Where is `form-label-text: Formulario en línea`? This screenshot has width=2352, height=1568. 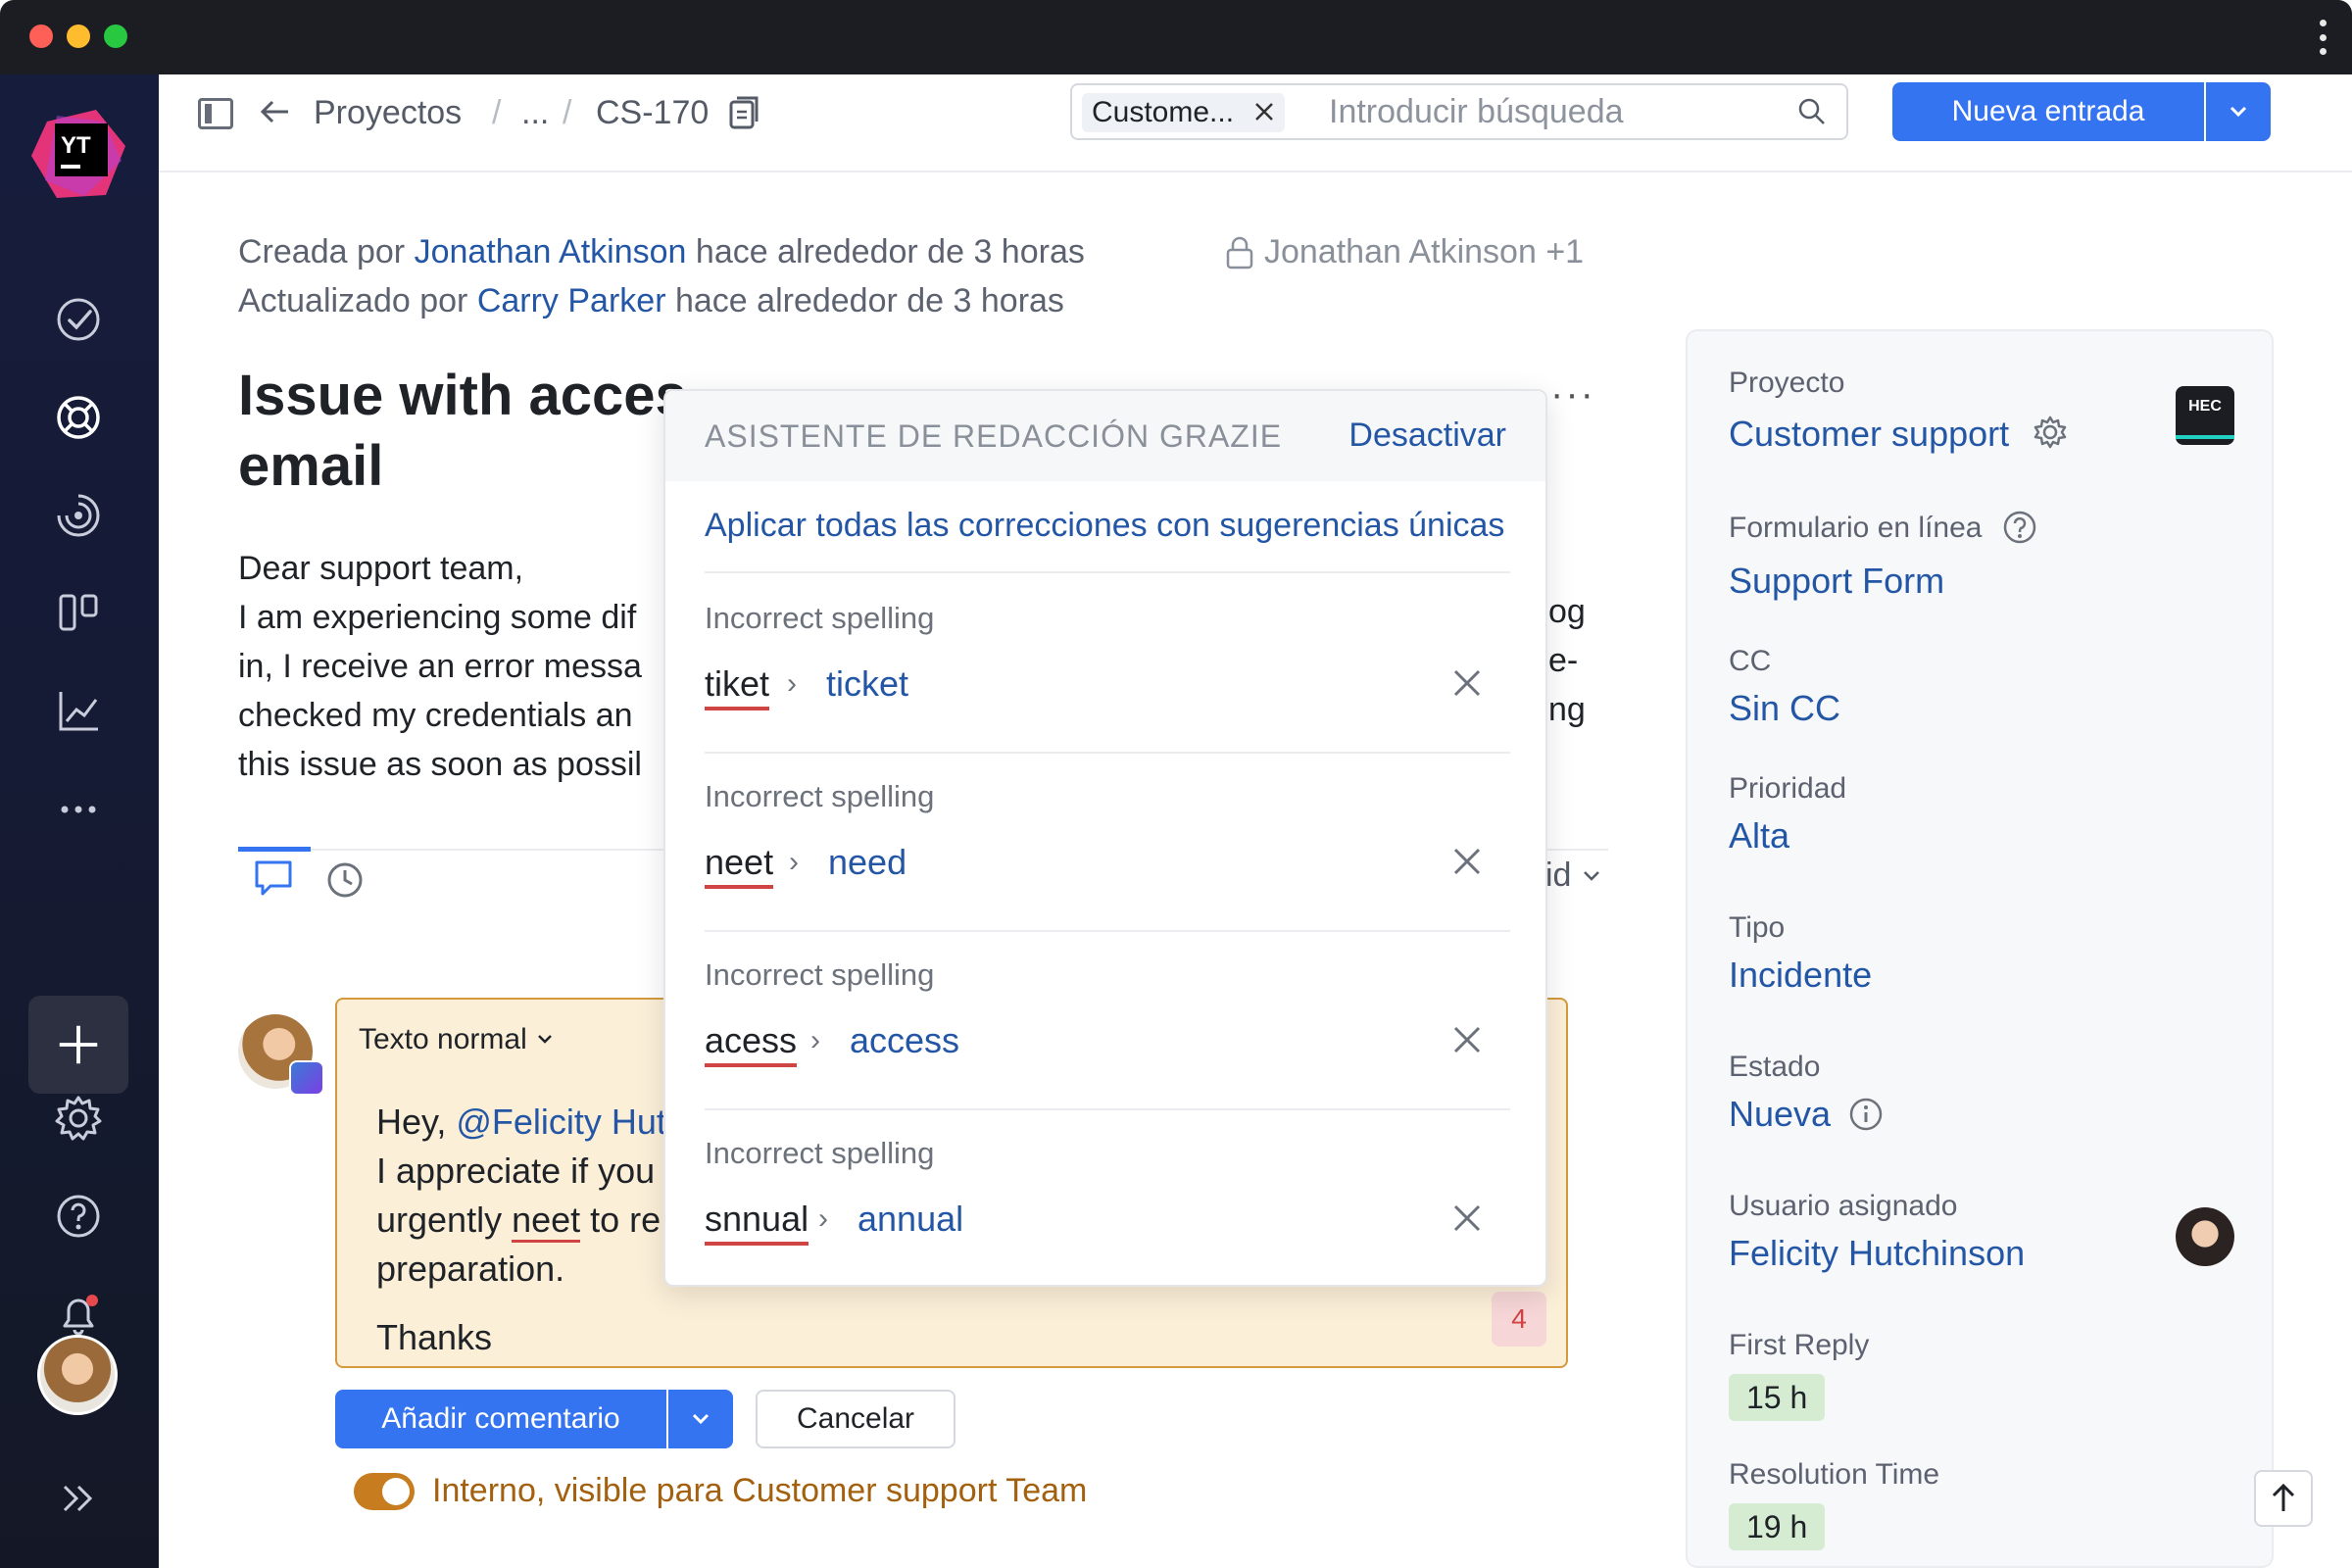
form-label-text: Formulario en línea is located at coordinates (1856, 528).